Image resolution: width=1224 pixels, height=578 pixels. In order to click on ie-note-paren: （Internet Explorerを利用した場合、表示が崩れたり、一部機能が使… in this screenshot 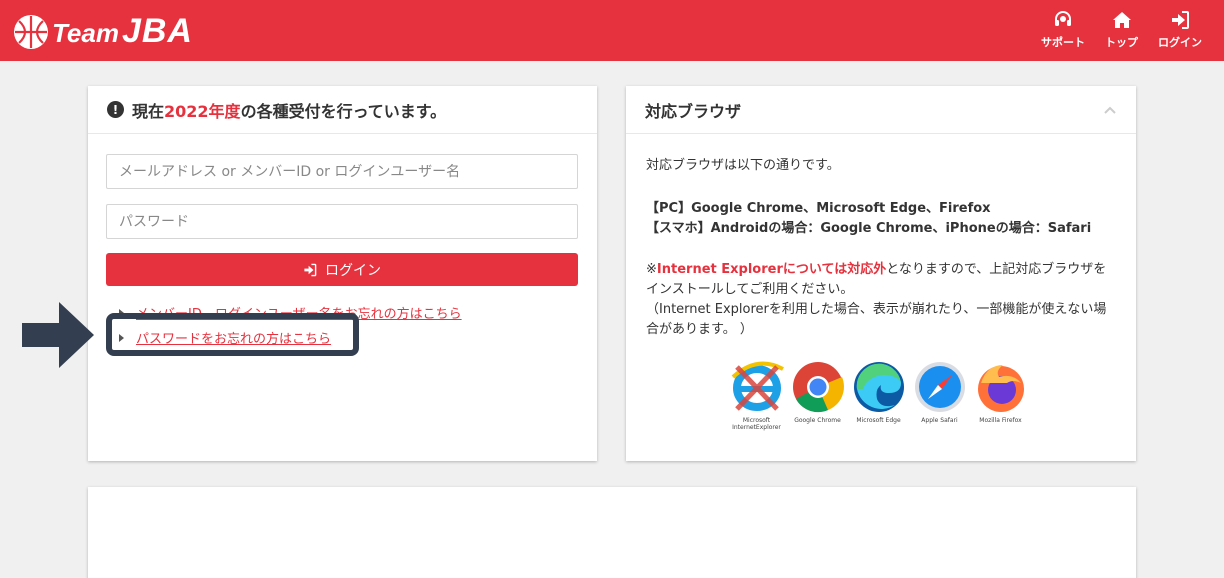, I will do `click(876, 319)`.